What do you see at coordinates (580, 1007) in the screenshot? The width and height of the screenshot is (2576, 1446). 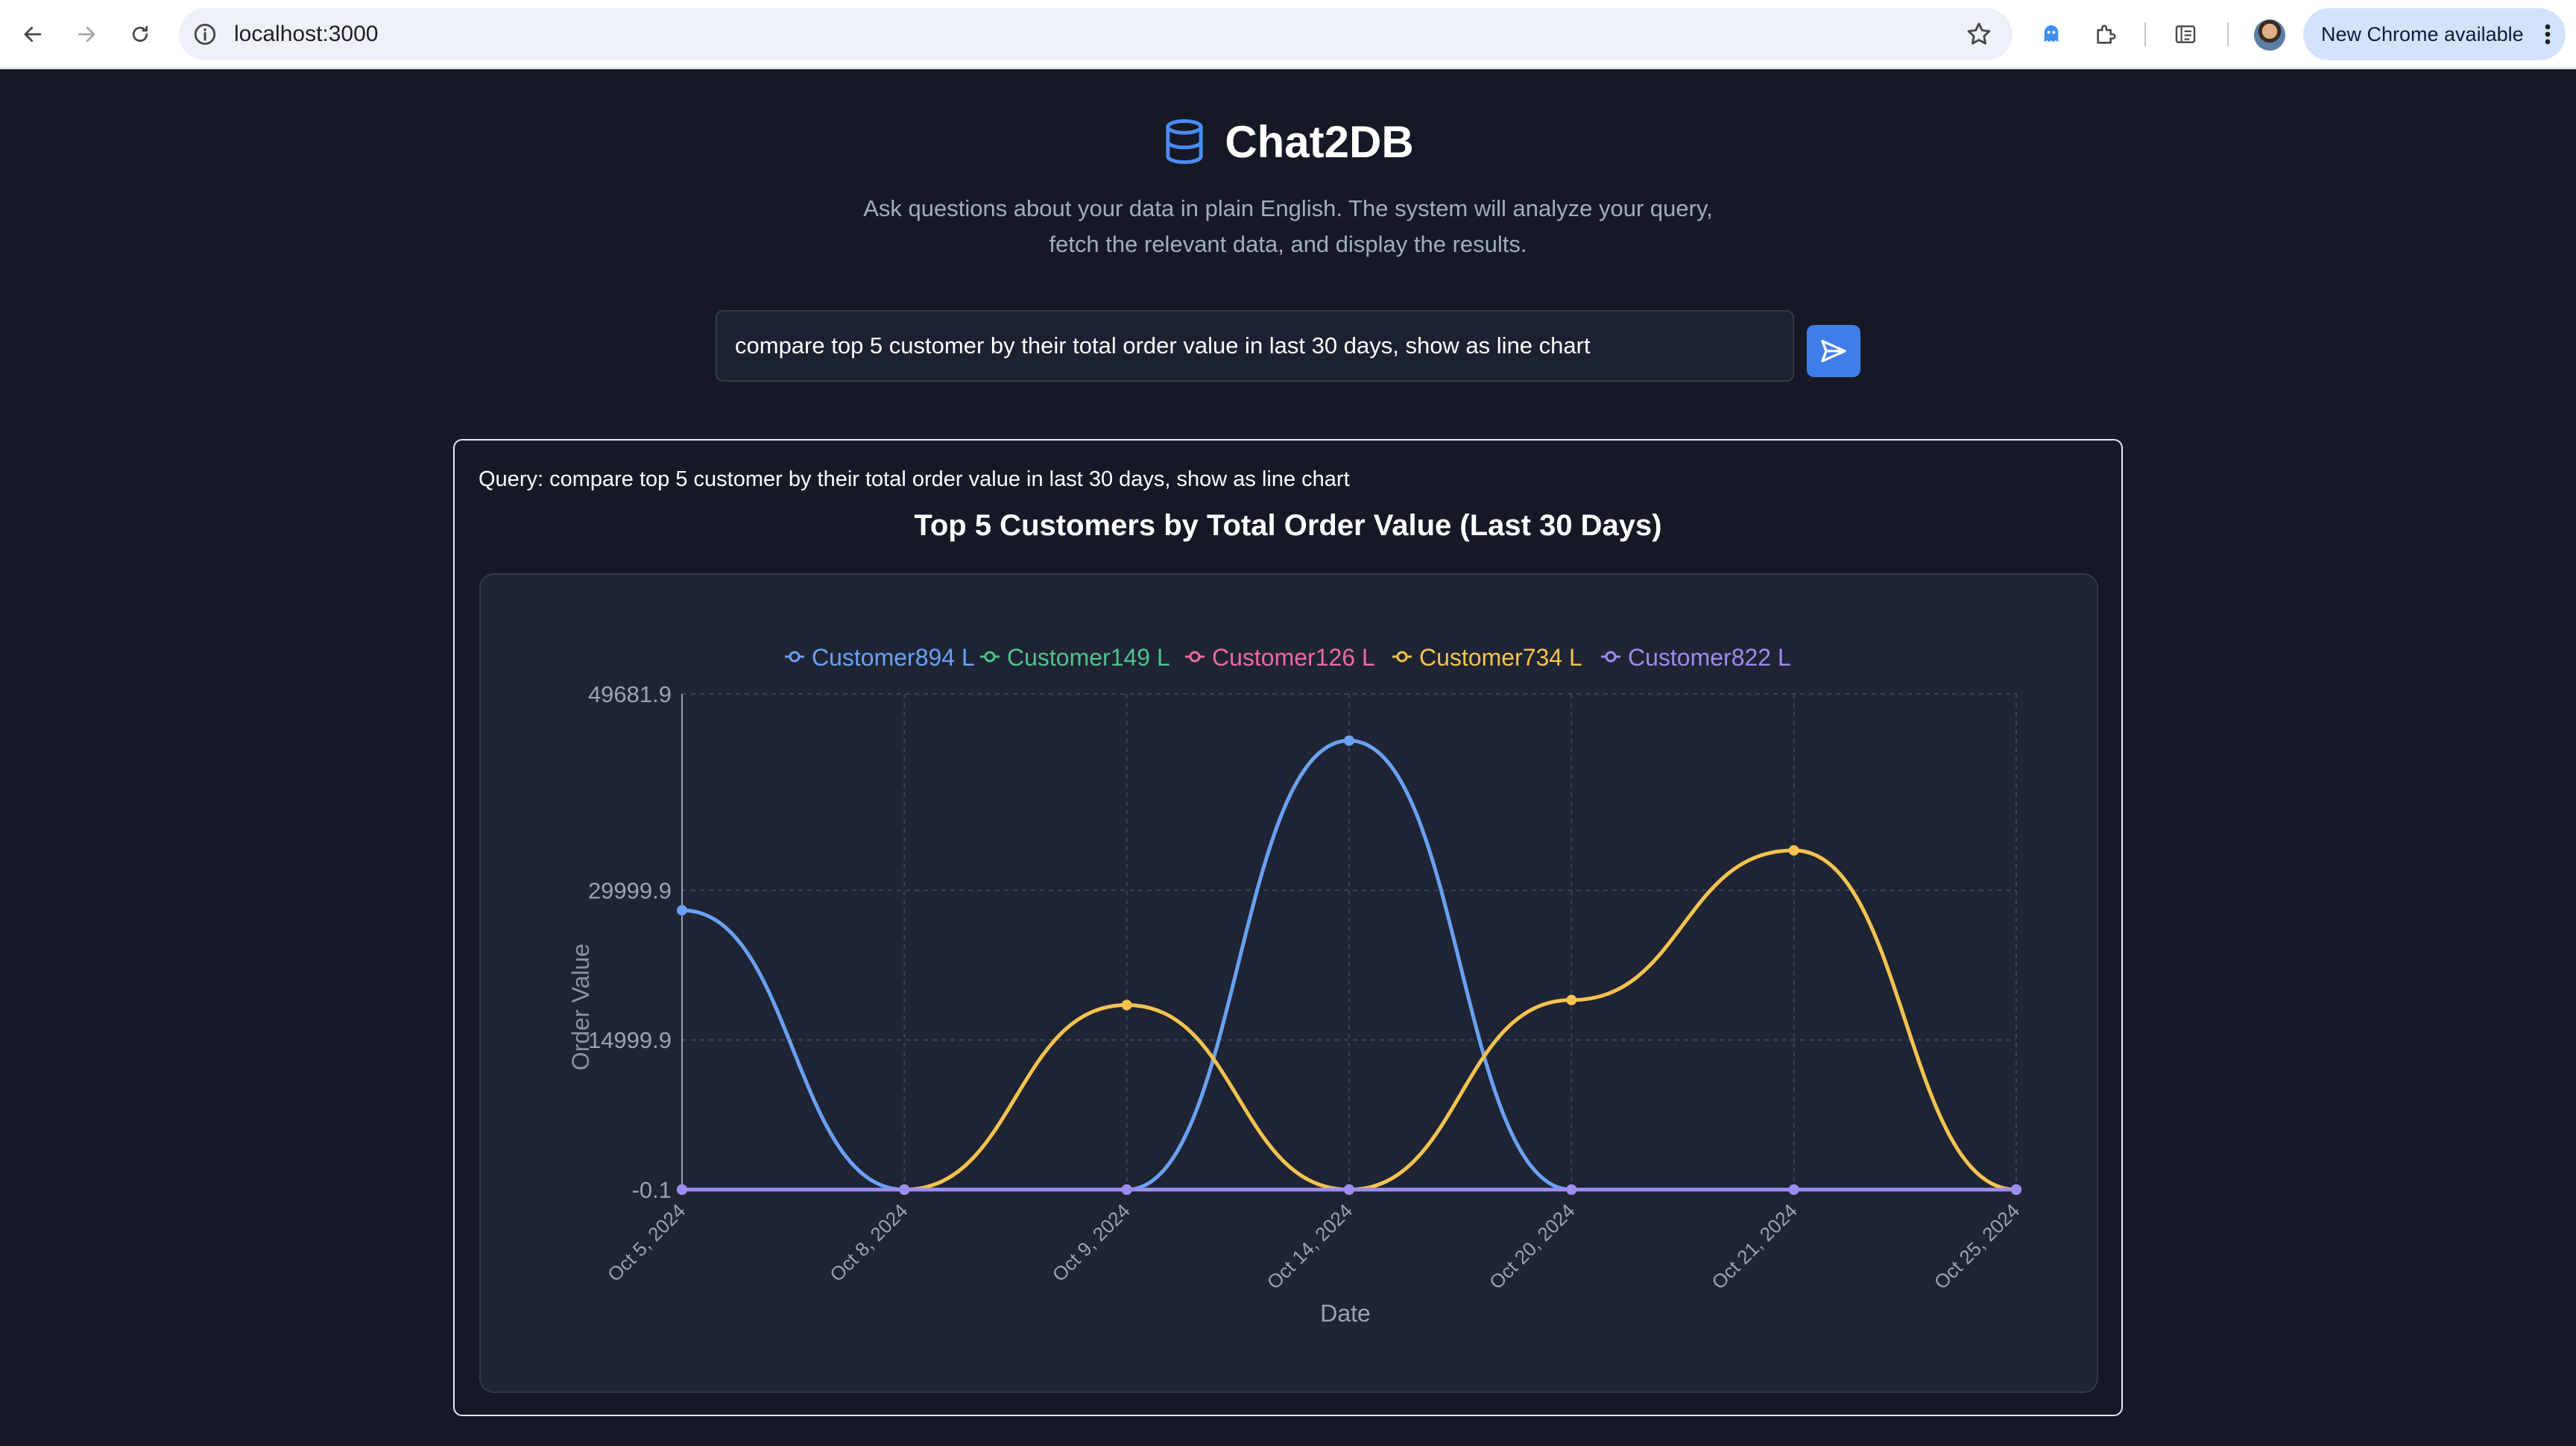 I see `y-axis-label: Order Value` at bounding box center [580, 1007].